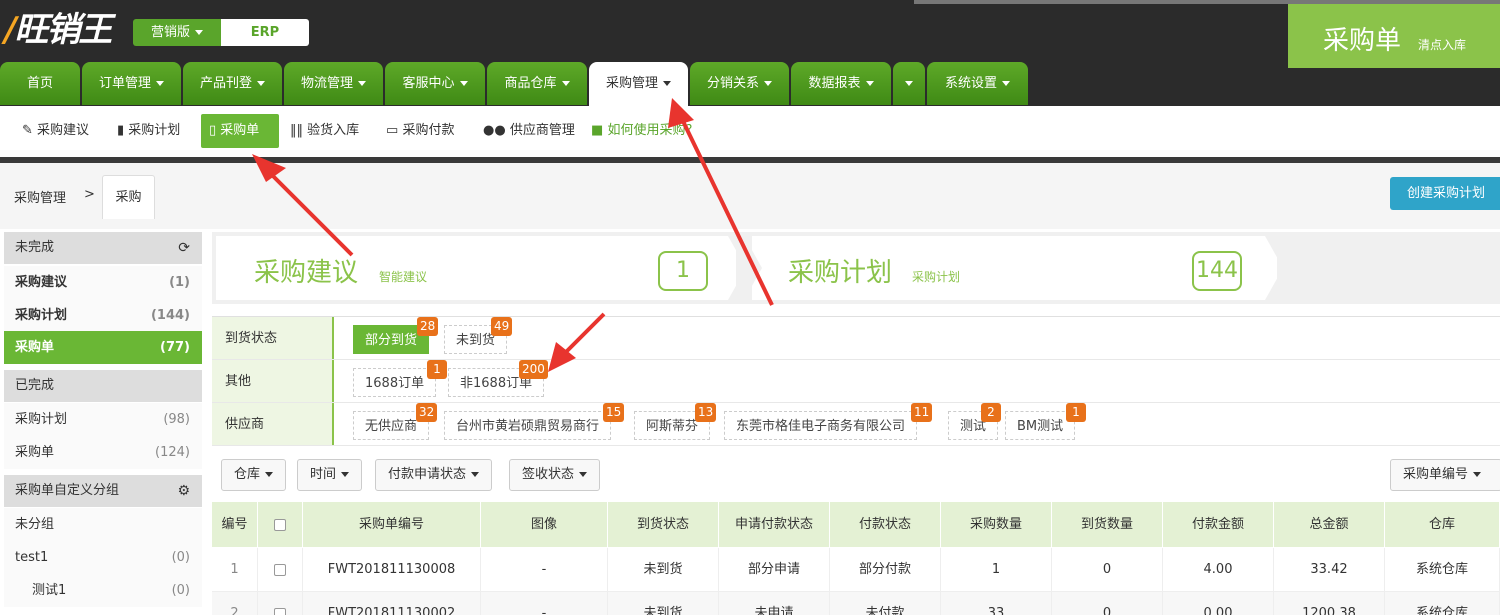 The height and width of the screenshot is (615, 1500). I want to click on tab-more, so click(909, 83).